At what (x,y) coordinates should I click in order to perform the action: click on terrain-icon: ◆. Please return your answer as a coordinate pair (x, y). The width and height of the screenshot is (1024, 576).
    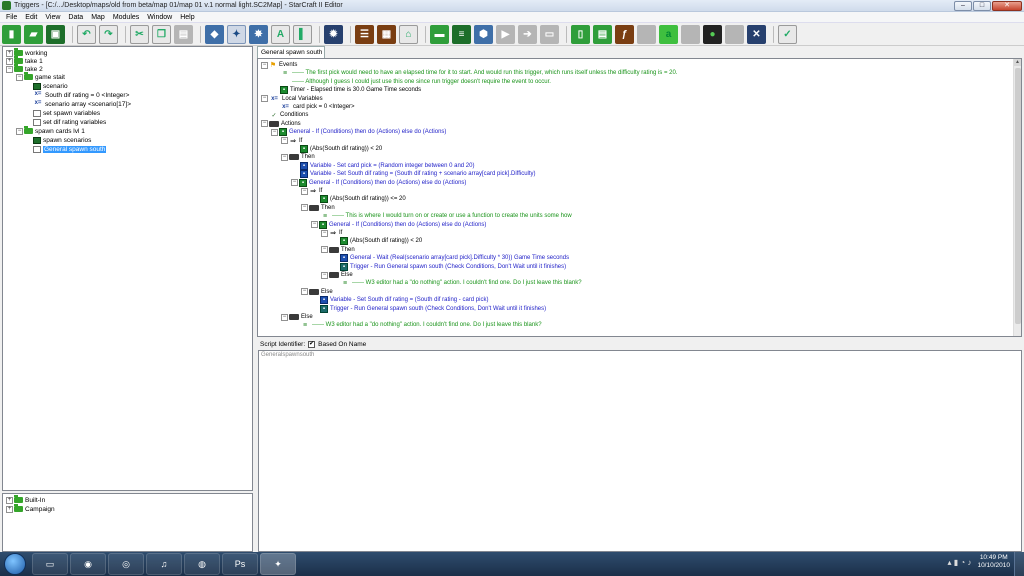
    Looking at the image, I should click on (214, 34).